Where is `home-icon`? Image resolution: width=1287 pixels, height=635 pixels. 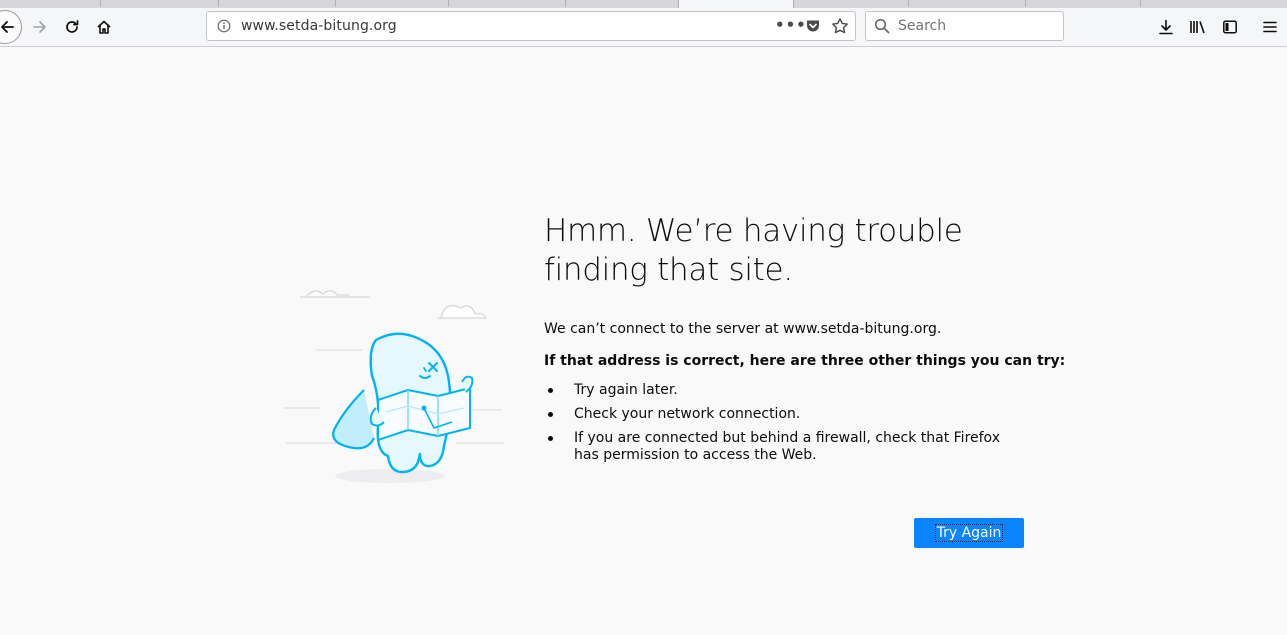
home-icon is located at coordinates (104, 27).